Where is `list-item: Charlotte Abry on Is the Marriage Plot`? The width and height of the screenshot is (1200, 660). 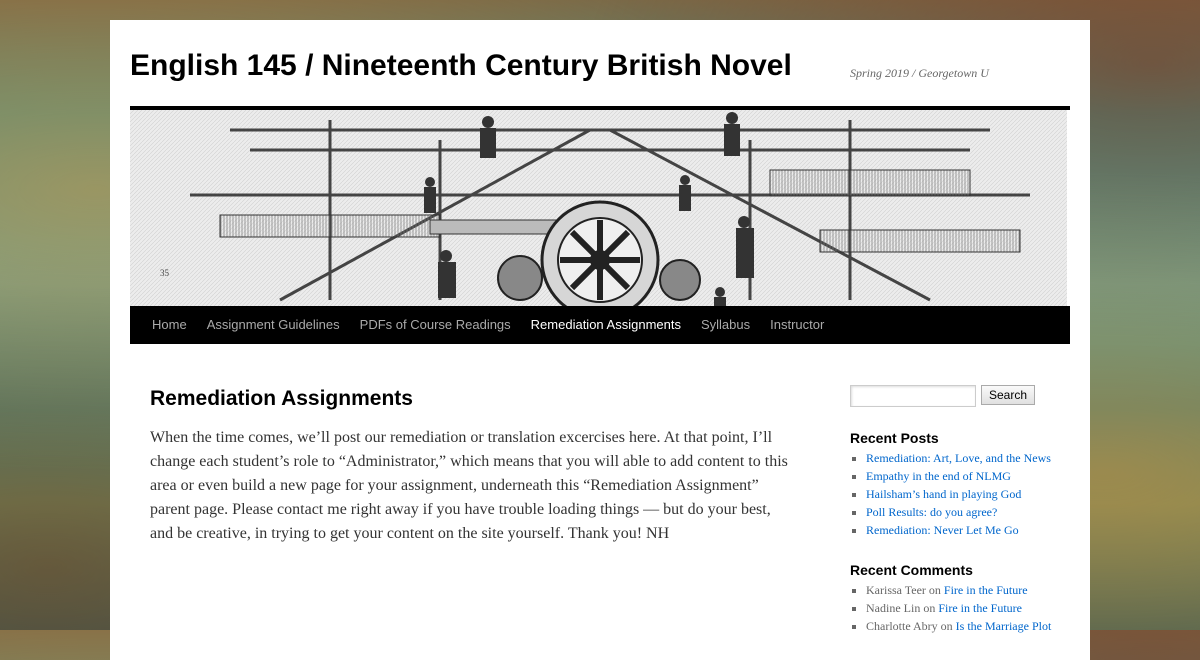 list-item: Charlotte Abry on Is the Marriage Plot is located at coordinates (968, 626).